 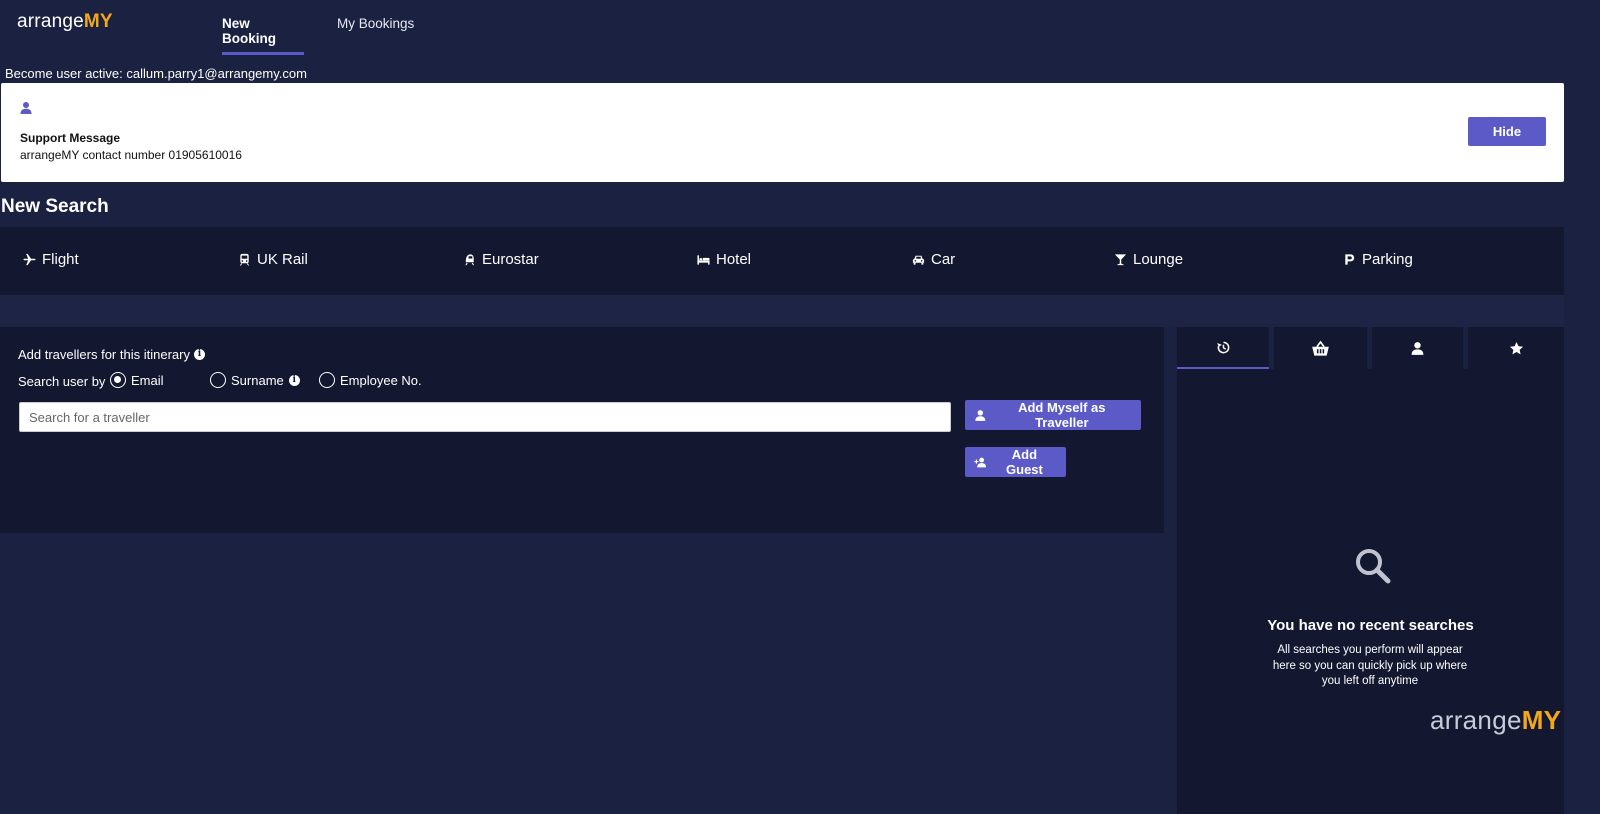 What do you see at coordinates (282, 259) in the screenshot?
I see `product-label: UK Rail` at bounding box center [282, 259].